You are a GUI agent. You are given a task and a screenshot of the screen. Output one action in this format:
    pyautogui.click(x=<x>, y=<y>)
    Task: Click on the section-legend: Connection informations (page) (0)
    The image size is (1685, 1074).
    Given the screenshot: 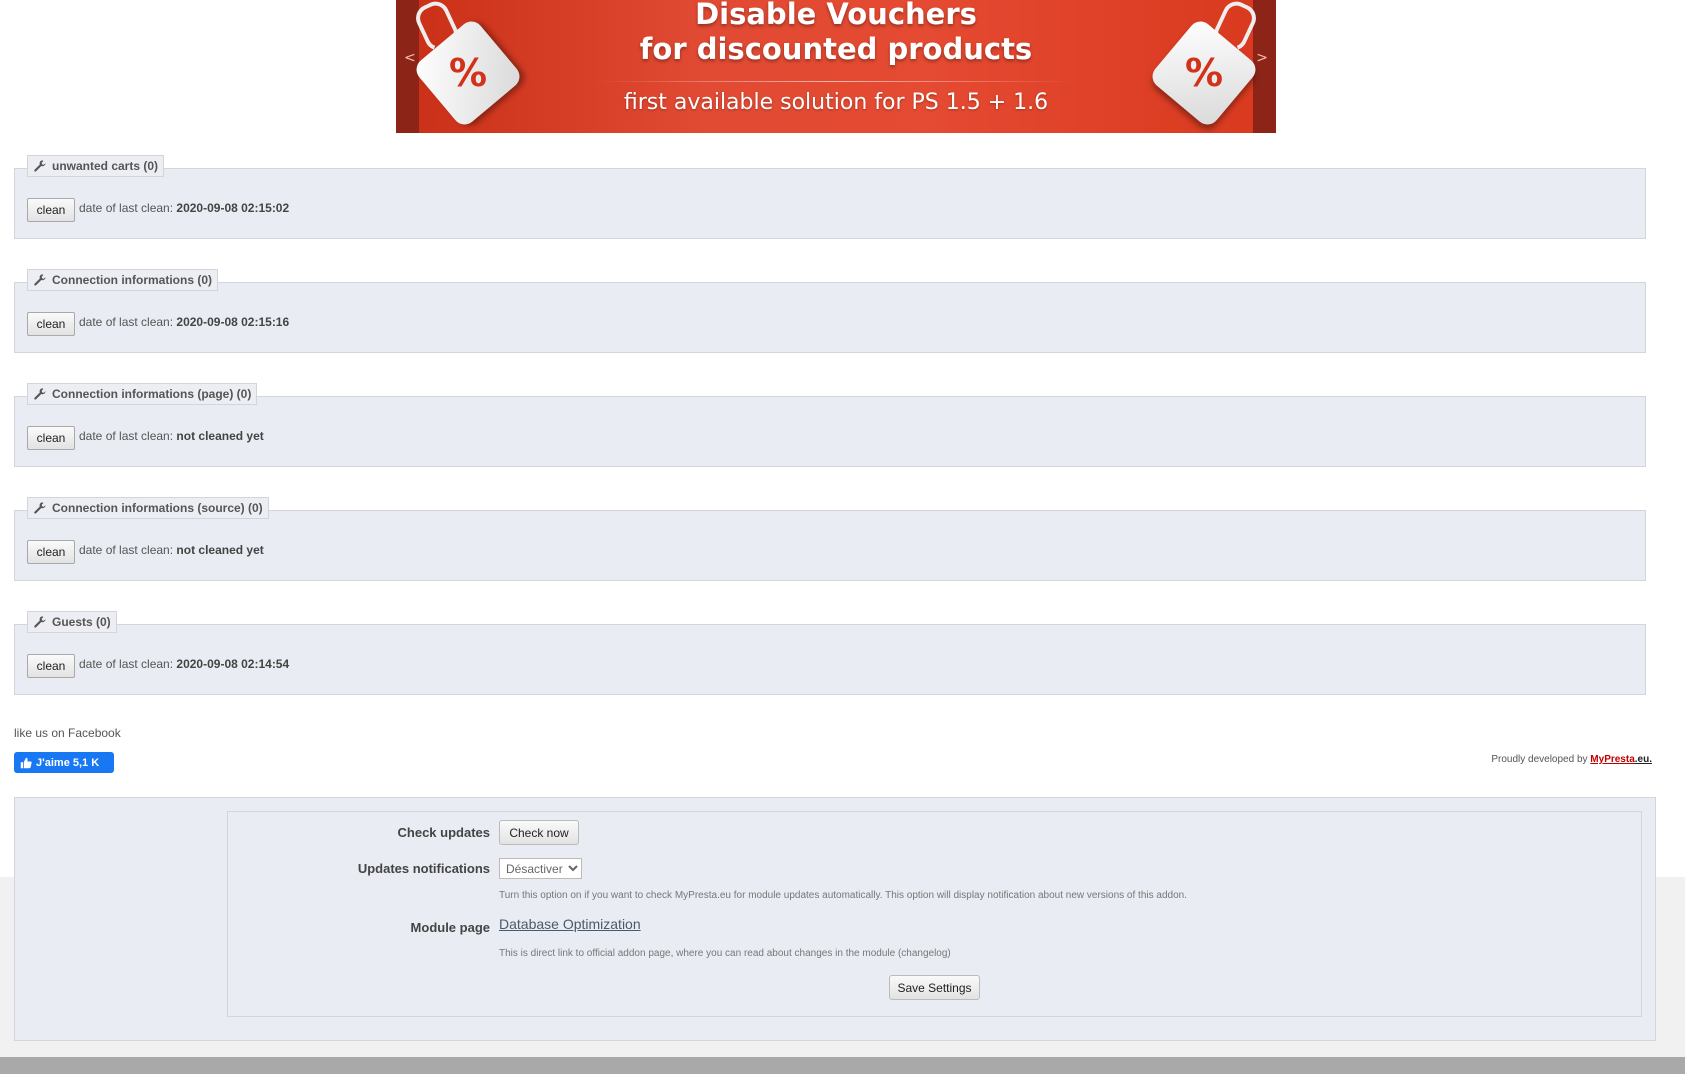 What is the action you would take?
    pyautogui.click(x=142, y=394)
    